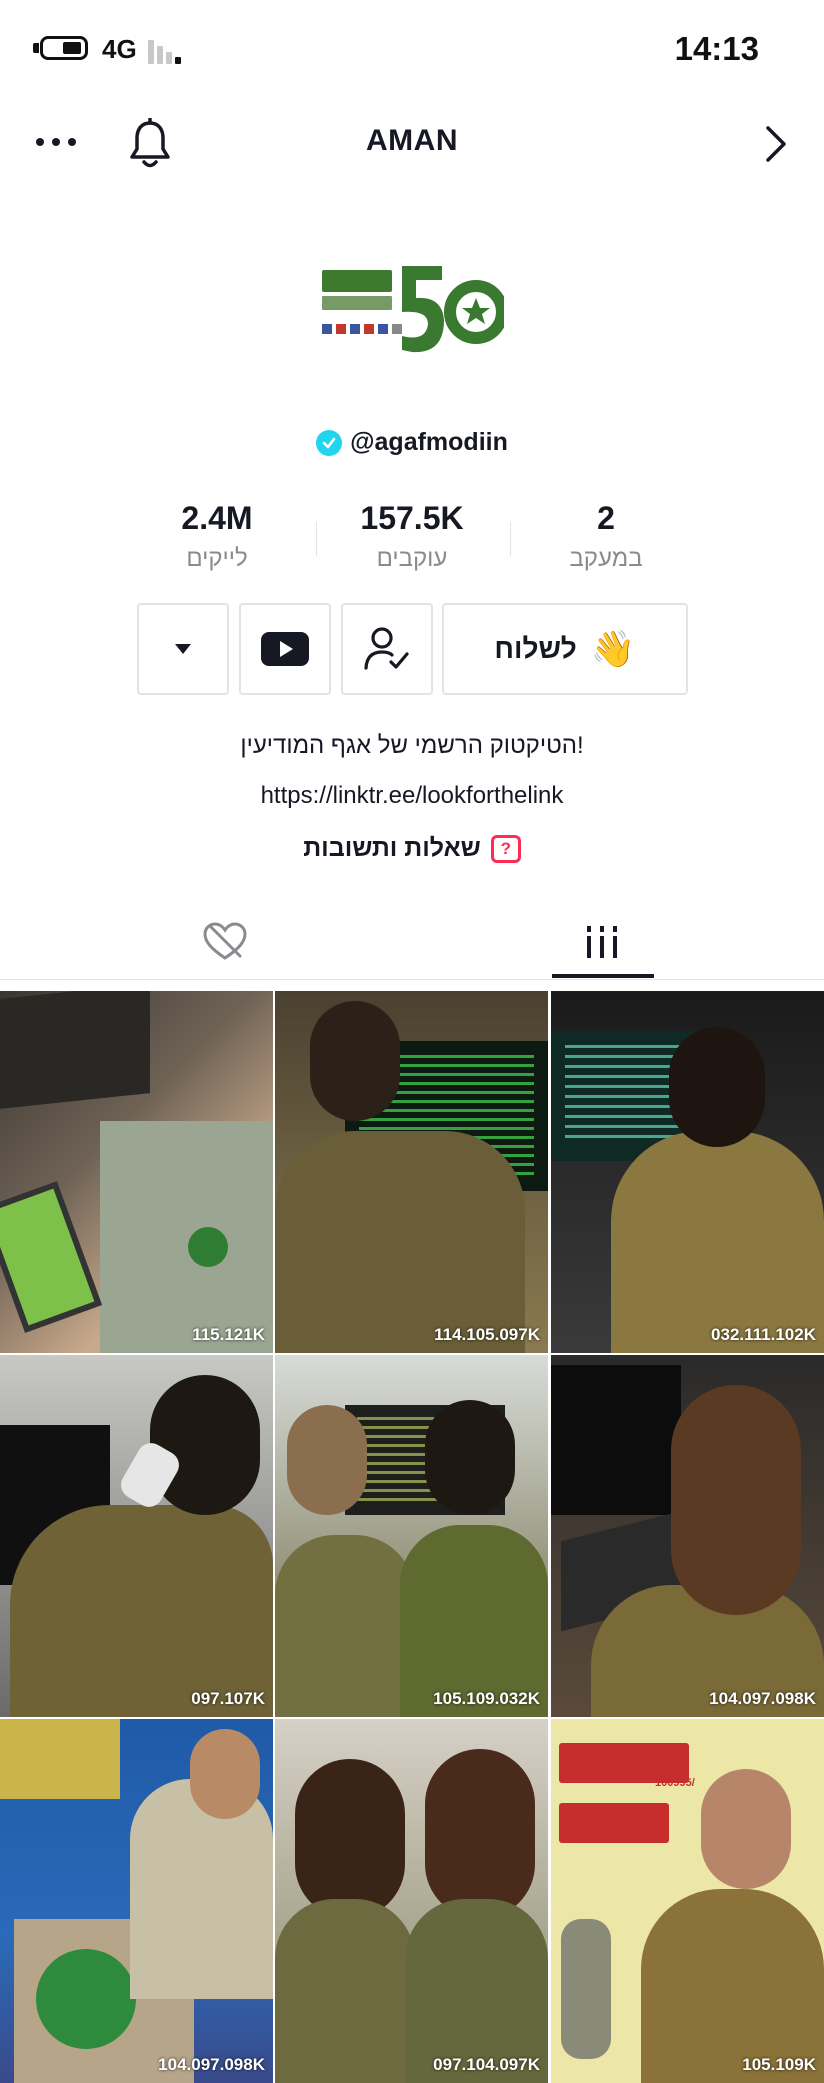  I want to click on signal-icon, so click(166, 51).